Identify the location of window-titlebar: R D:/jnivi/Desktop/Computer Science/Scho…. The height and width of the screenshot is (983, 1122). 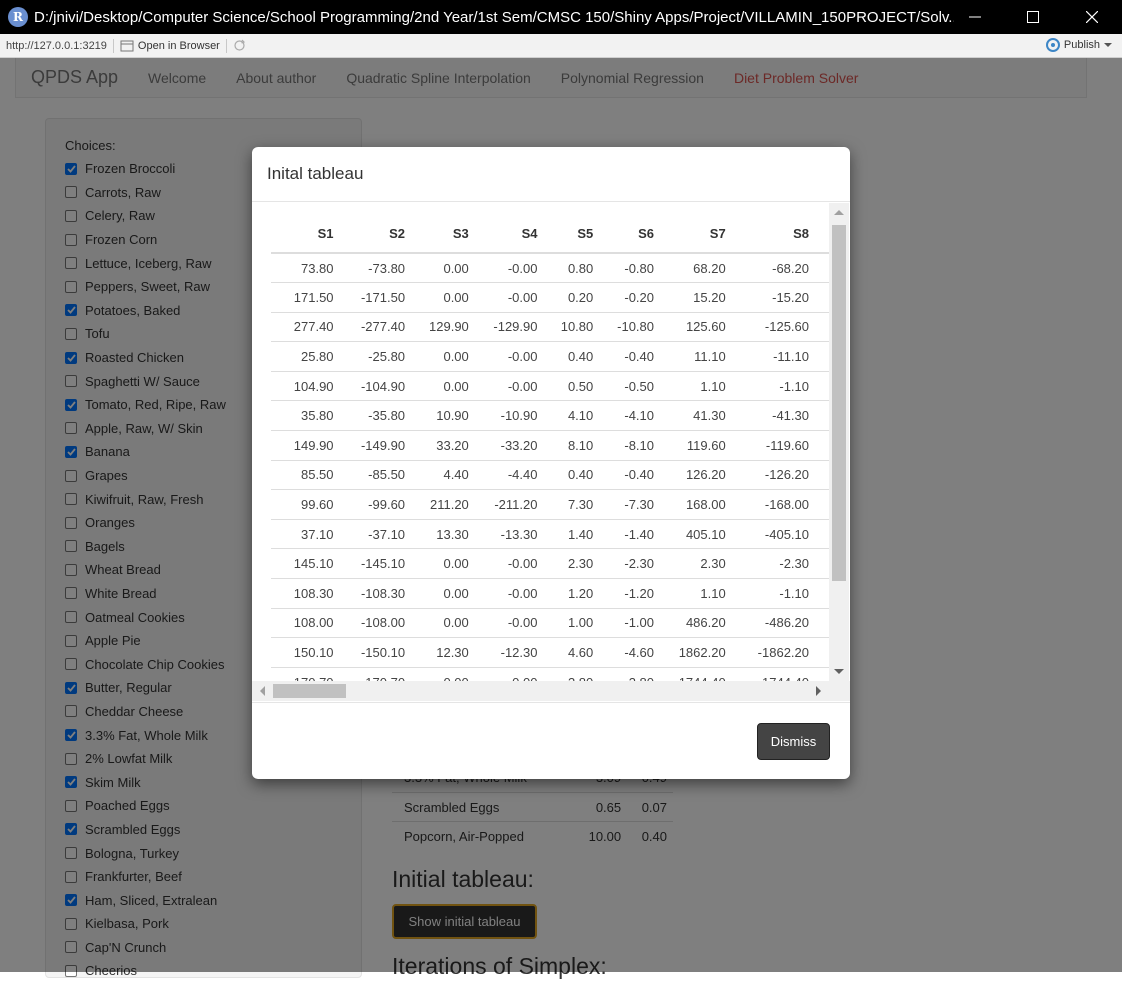
(561, 17).